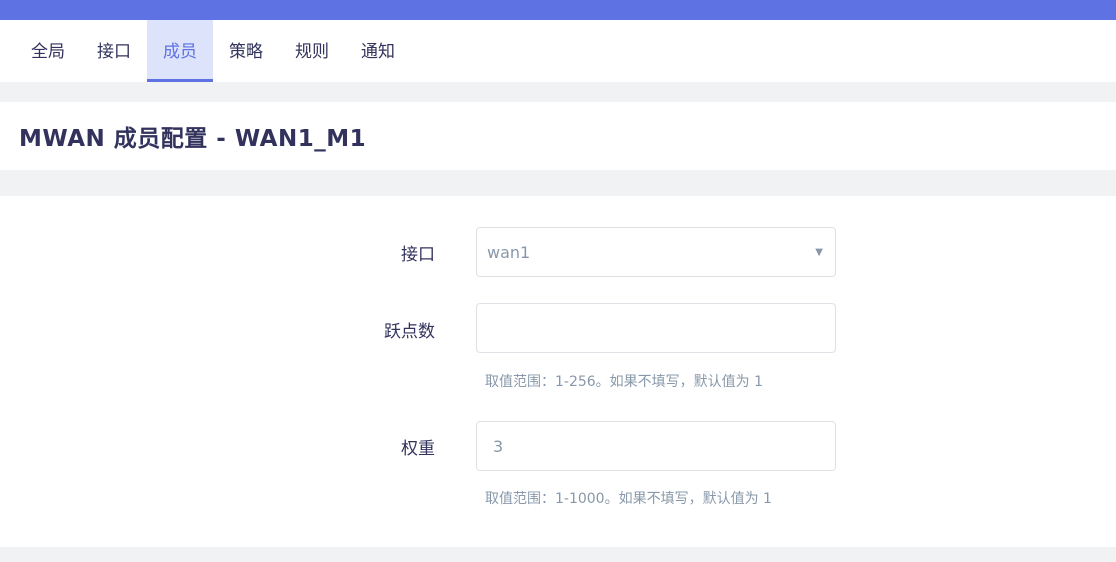  What do you see at coordinates (312, 51) in the screenshot?
I see `tab-rules: 规则` at bounding box center [312, 51].